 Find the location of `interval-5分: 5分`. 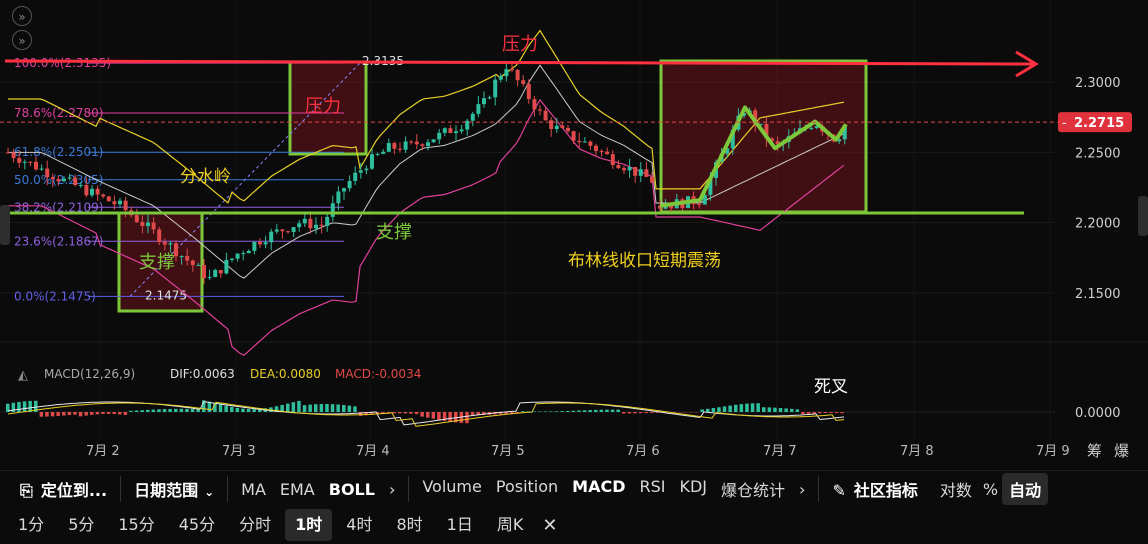

interval-5分: 5分 is located at coordinates (81, 525).